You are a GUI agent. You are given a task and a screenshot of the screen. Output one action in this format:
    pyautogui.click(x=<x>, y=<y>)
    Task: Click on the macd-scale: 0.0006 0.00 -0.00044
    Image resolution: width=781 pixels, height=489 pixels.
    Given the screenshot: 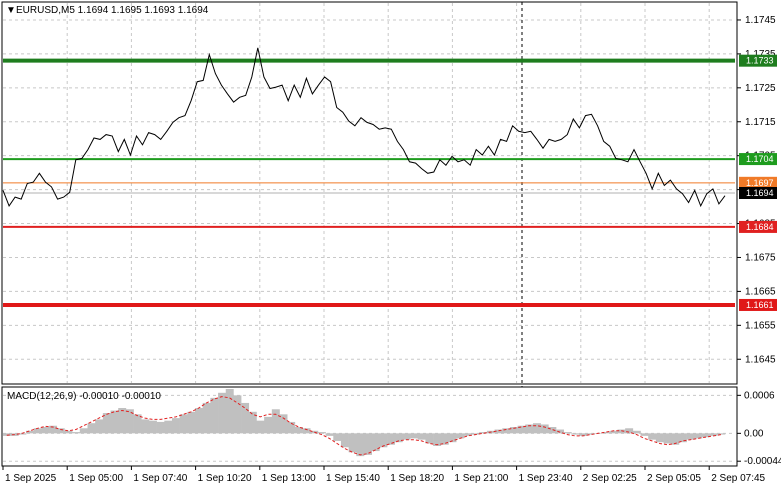 What is the action you would take?
    pyautogui.click(x=759, y=428)
    